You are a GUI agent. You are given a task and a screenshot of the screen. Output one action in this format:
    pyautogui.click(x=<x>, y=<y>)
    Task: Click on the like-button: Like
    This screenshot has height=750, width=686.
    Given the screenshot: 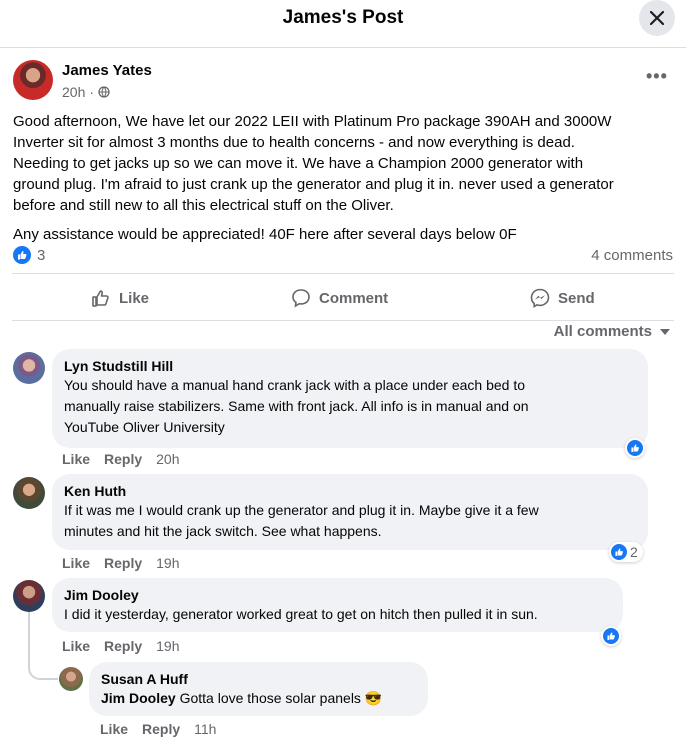 What is the action you would take?
    pyautogui.click(x=120, y=298)
    